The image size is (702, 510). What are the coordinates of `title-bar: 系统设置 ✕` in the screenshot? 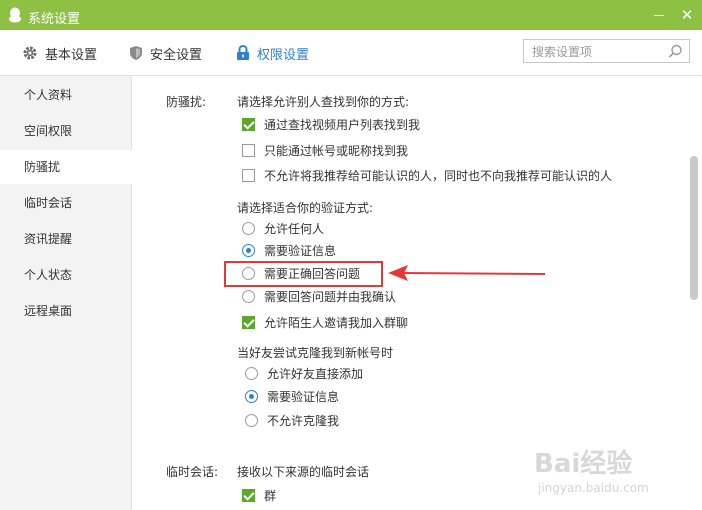 It's located at (351, 15).